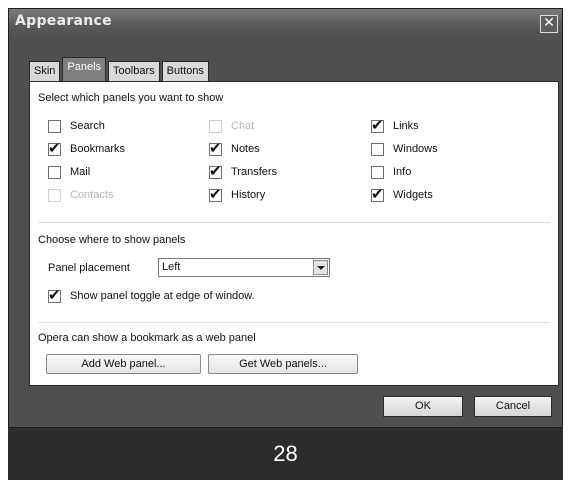  I want to click on checkbox-bookmarks: ✔ Bookmarks, so click(87, 148).